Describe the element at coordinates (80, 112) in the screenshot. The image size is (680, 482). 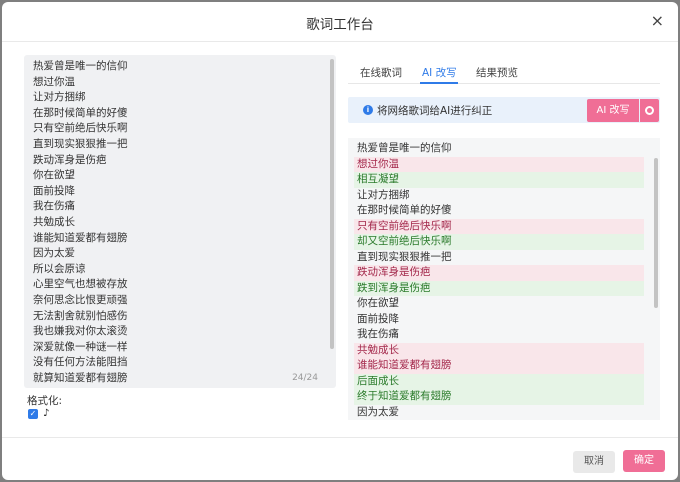
I see `lyric-line: 在那时候简单的好傻` at that location.